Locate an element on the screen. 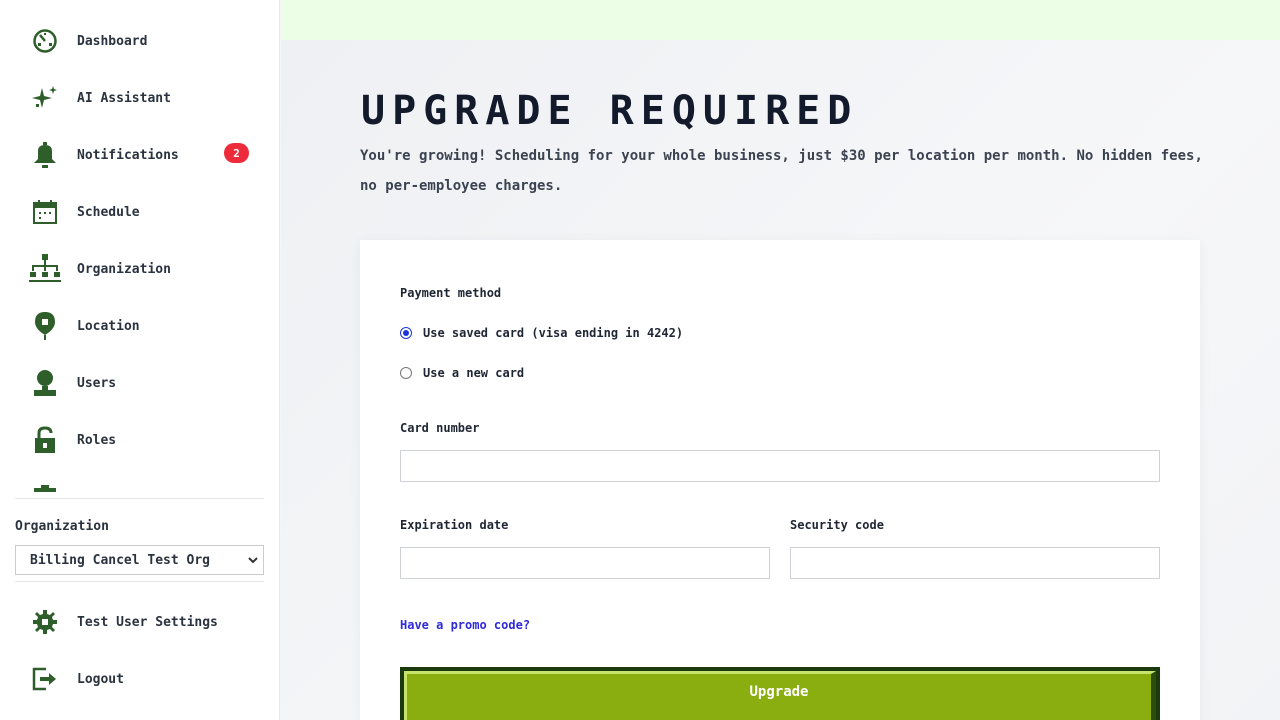 This screenshot has width=1280, height=720. sidebar-item-ai-assistant: AI Assistant is located at coordinates (143, 98).